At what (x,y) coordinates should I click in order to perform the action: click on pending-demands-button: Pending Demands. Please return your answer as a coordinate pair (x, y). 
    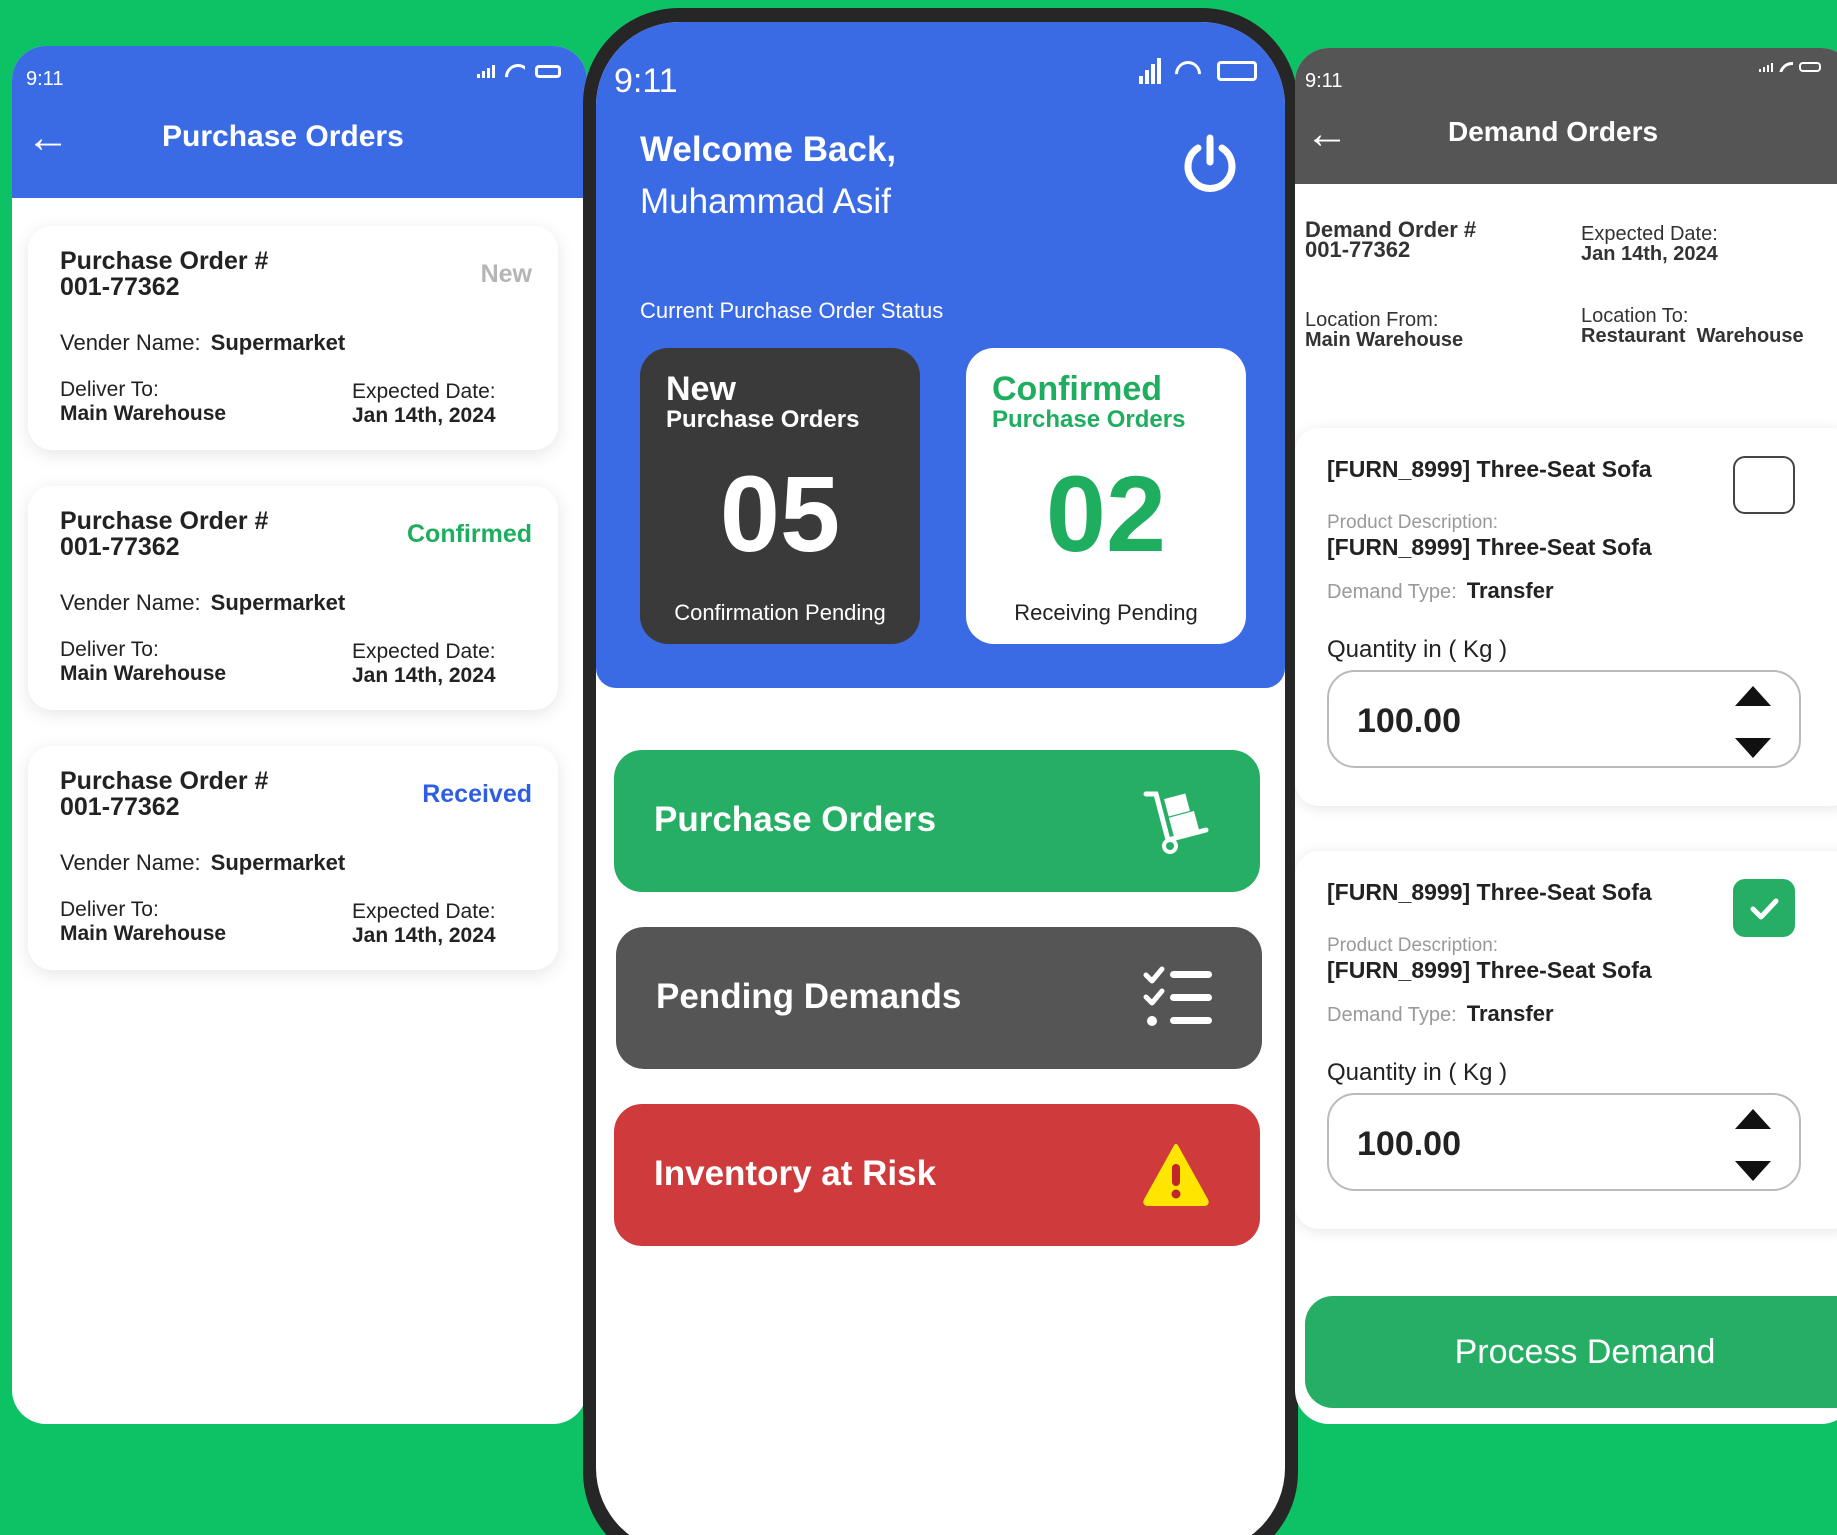
    Looking at the image, I should click on (939, 998).